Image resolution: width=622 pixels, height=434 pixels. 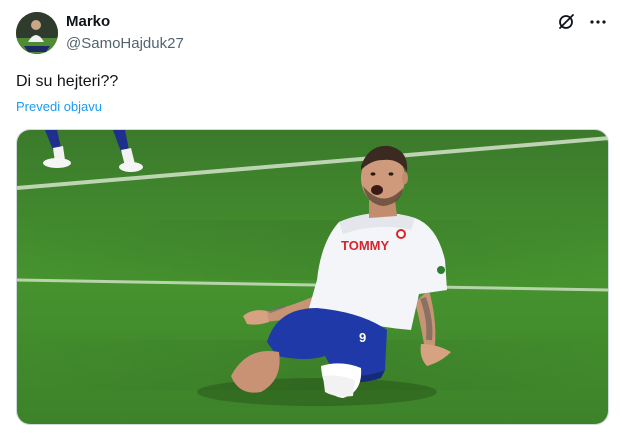 I want to click on header-actions, so click(x=582, y=22).